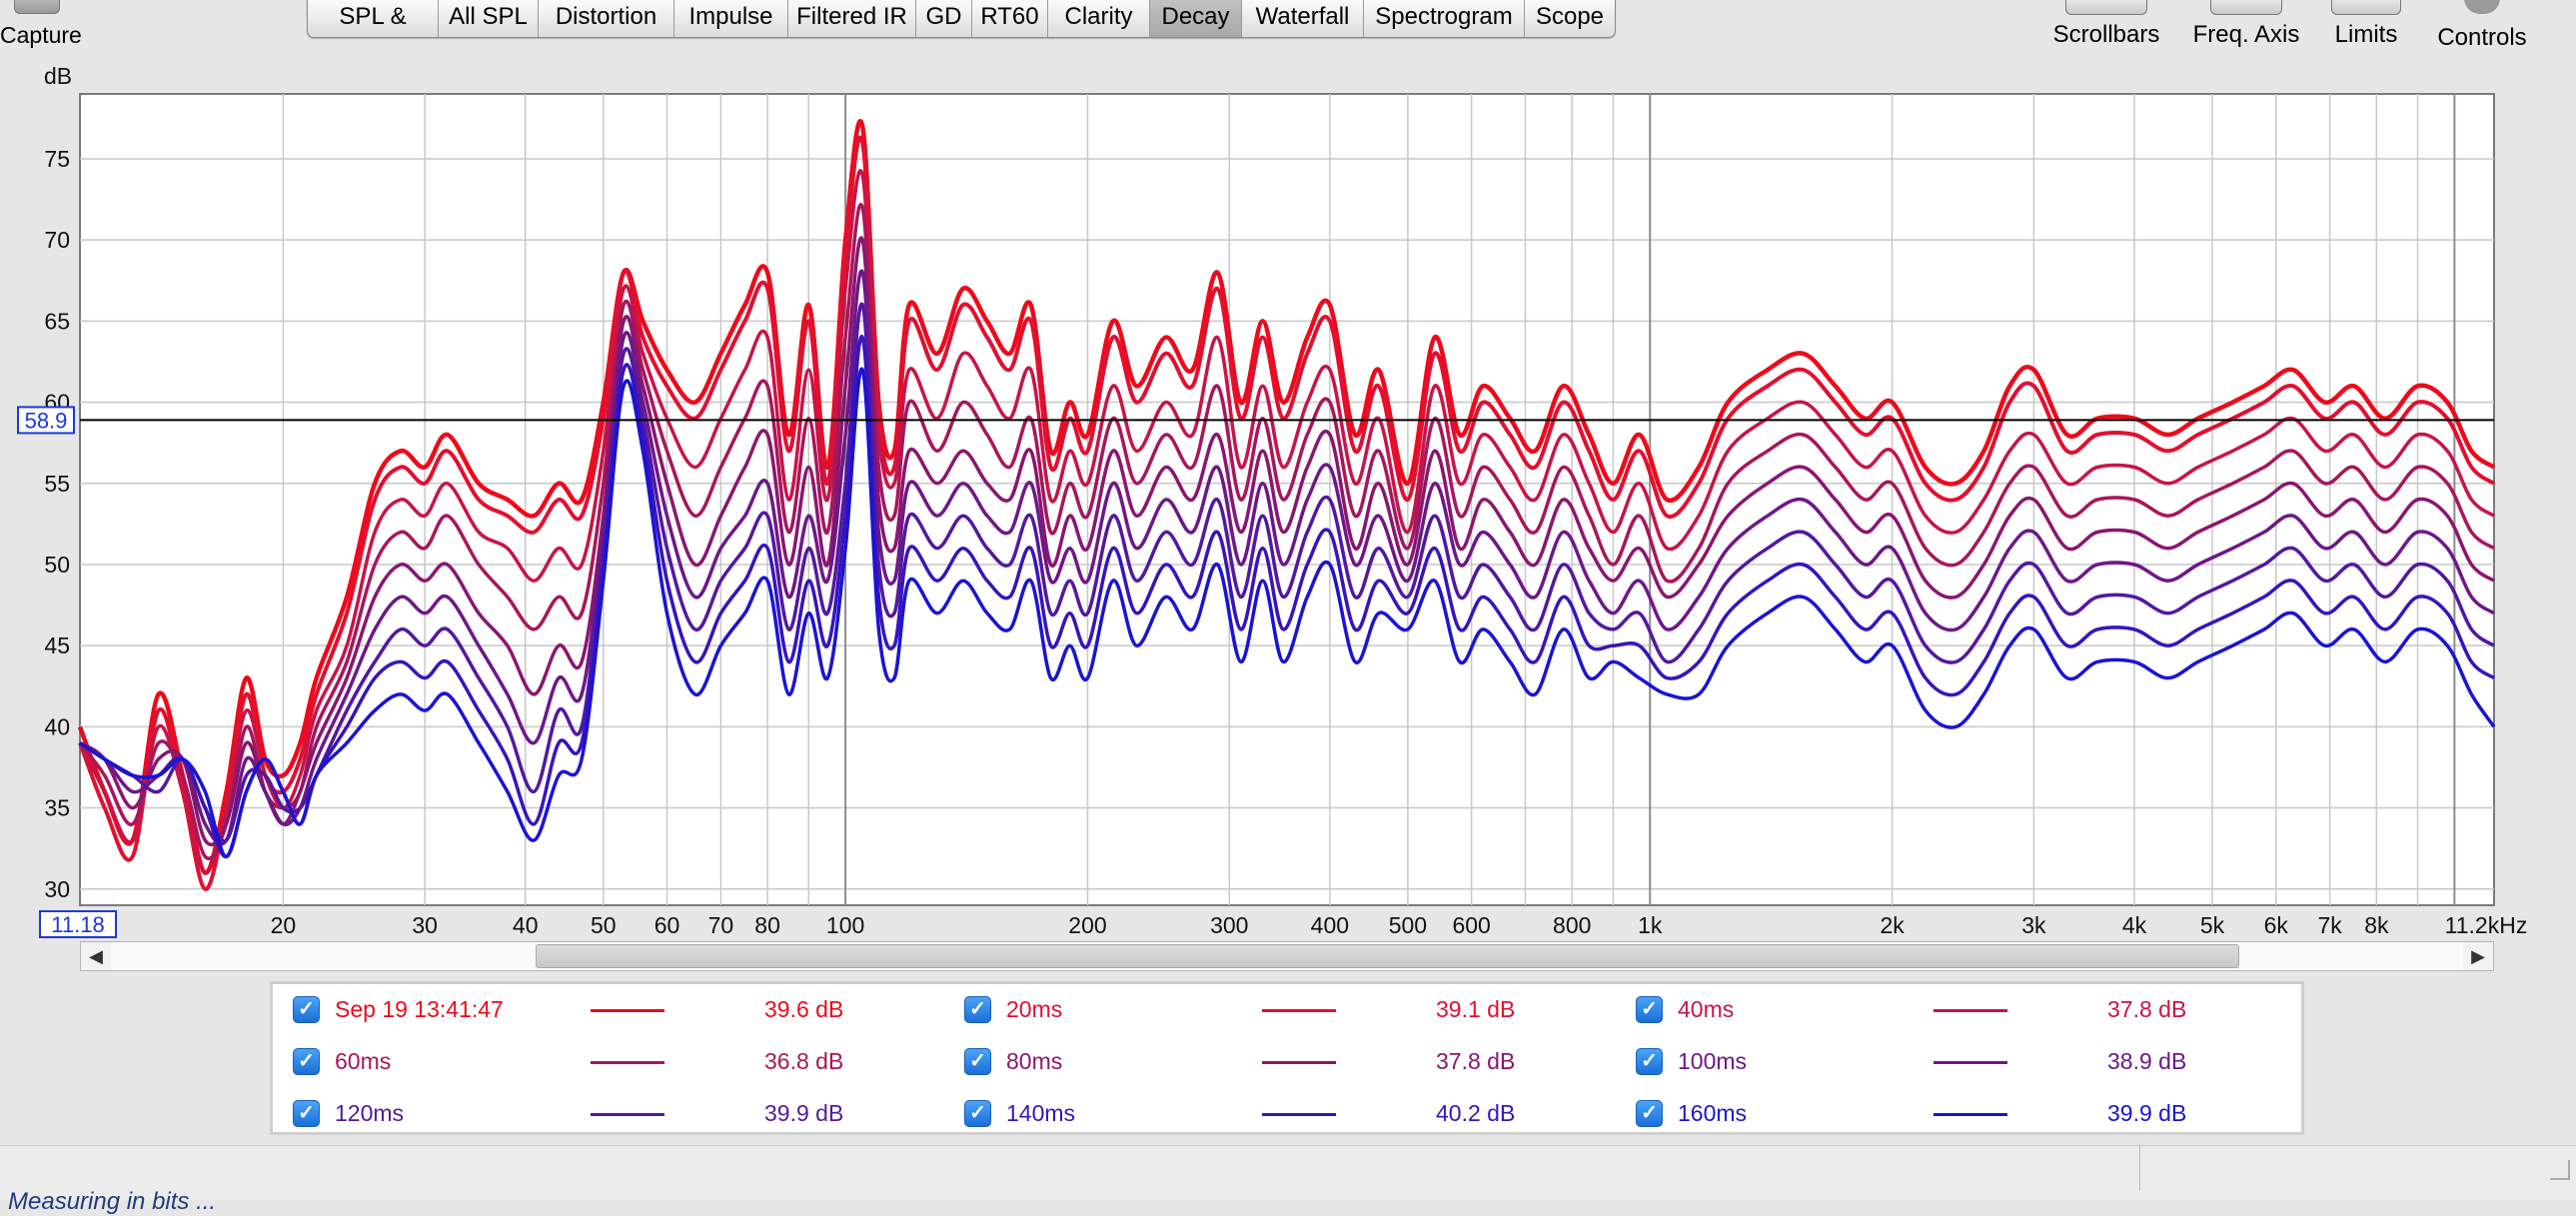  I want to click on legend-item: ✓ Sep 19 13:41:47 39.6 dB, so click(612, 1011).